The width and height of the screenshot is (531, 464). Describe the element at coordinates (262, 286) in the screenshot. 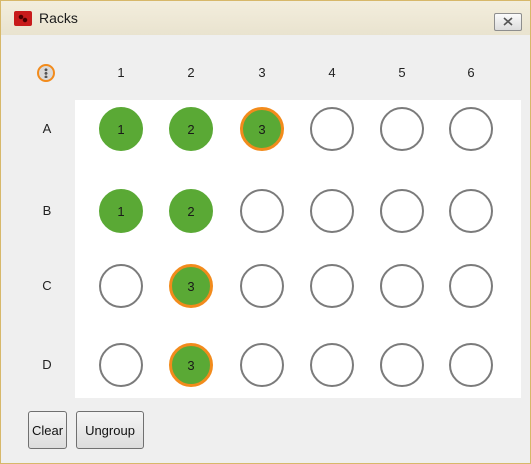

I see `well-c3` at that location.